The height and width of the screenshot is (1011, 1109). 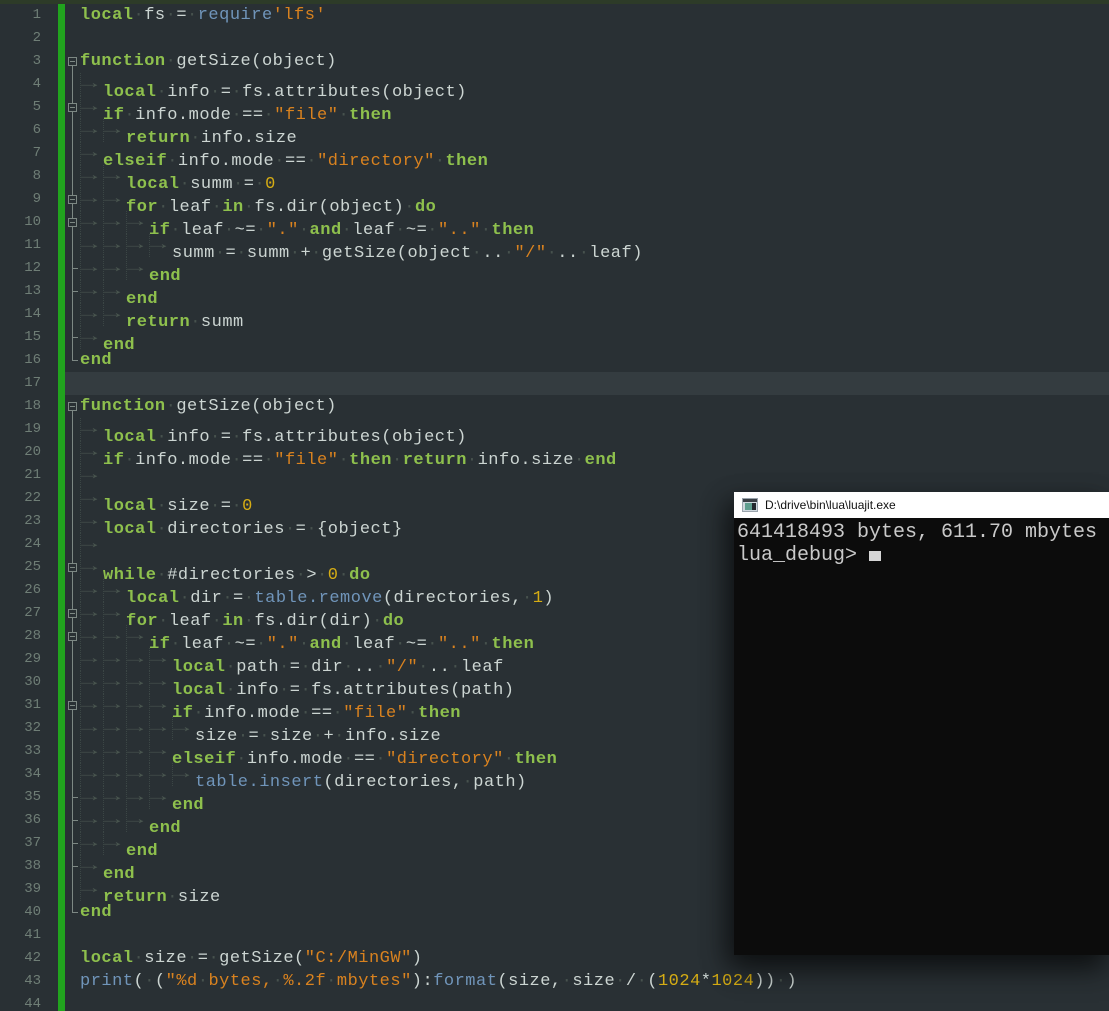 What do you see at coordinates (921, 505) in the screenshot?
I see `console-titlebar: D:\drive\bin\lua\luajit.exe` at bounding box center [921, 505].